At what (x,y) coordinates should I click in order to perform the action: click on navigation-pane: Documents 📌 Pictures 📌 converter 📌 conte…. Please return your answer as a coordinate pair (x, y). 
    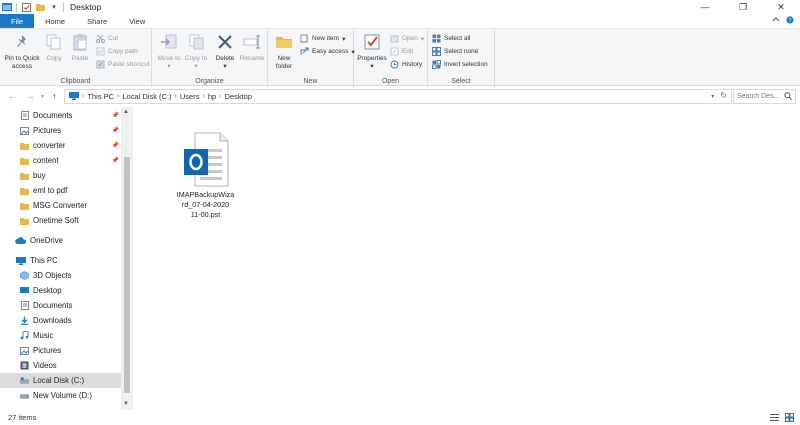
    Looking at the image, I should click on (66, 258).